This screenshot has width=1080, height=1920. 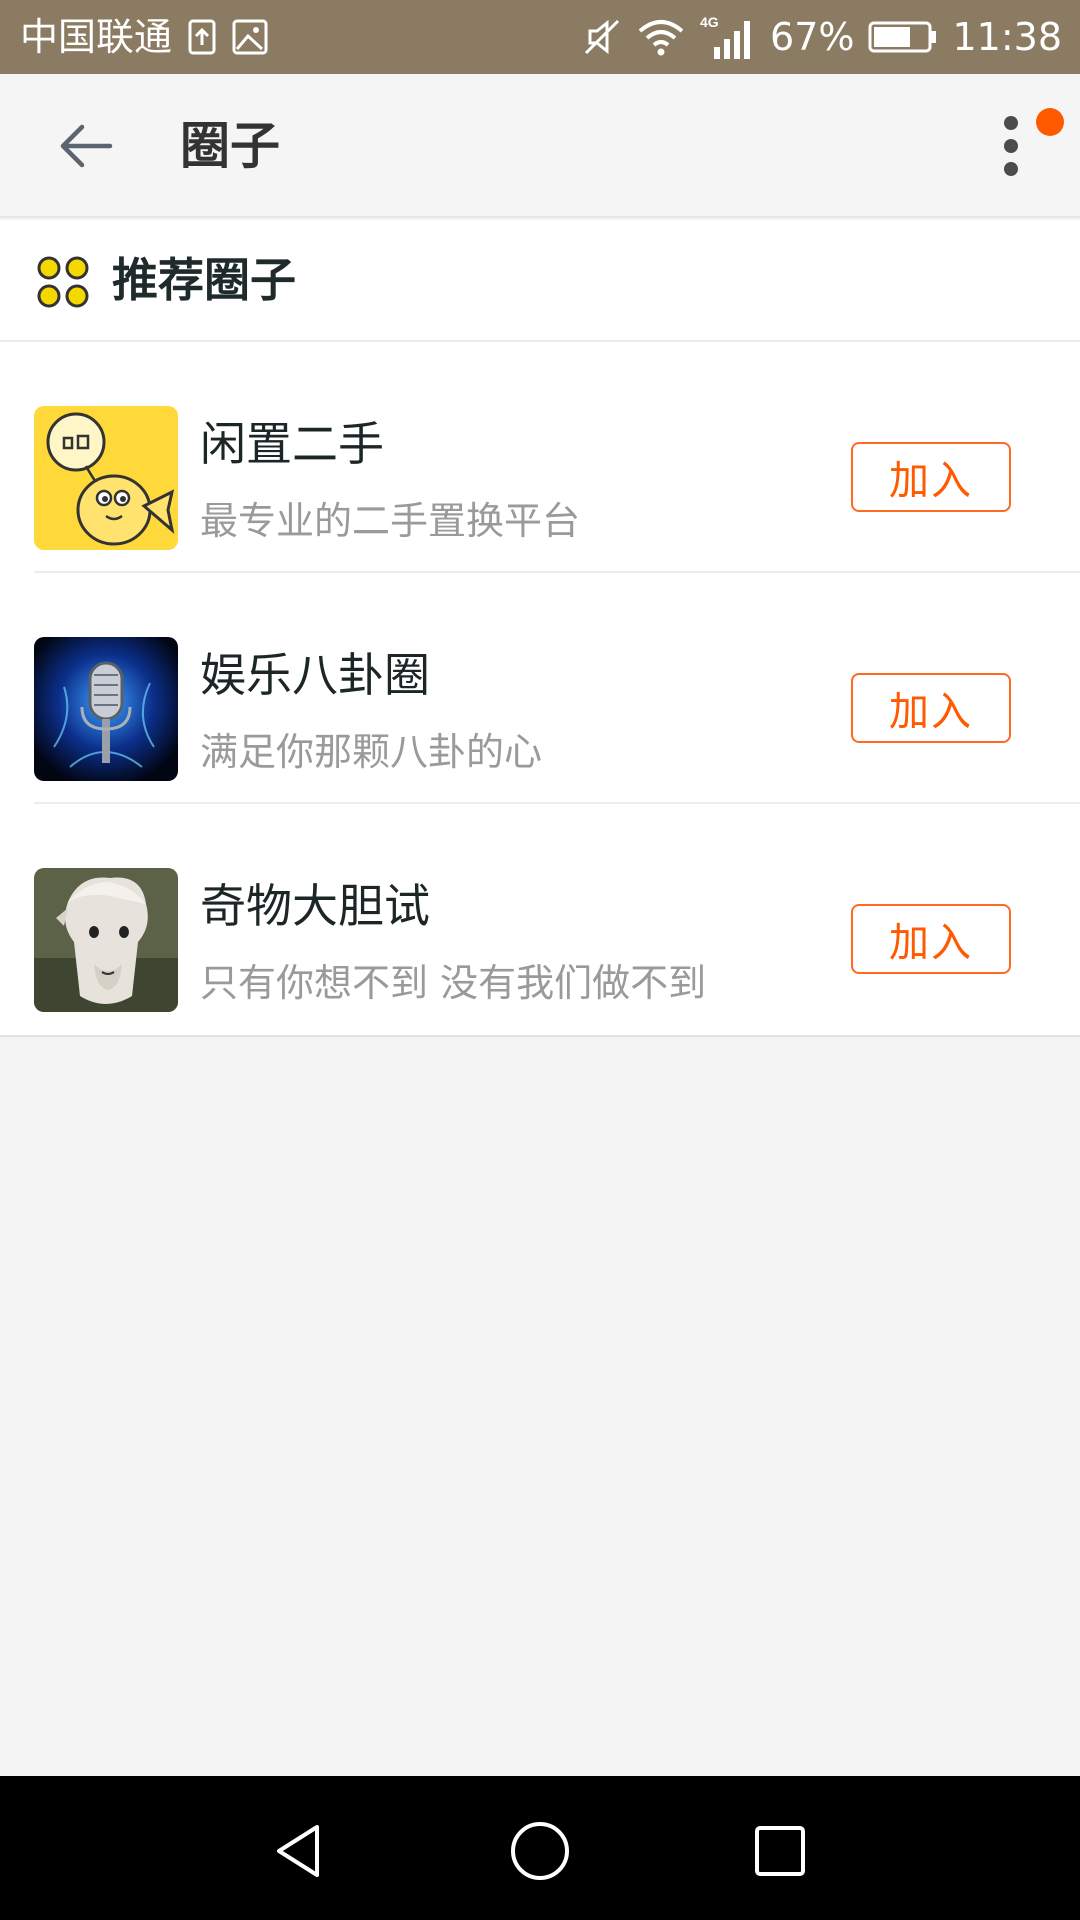 What do you see at coordinates (903, 37) in the screenshot?
I see `battery-icon` at bounding box center [903, 37].